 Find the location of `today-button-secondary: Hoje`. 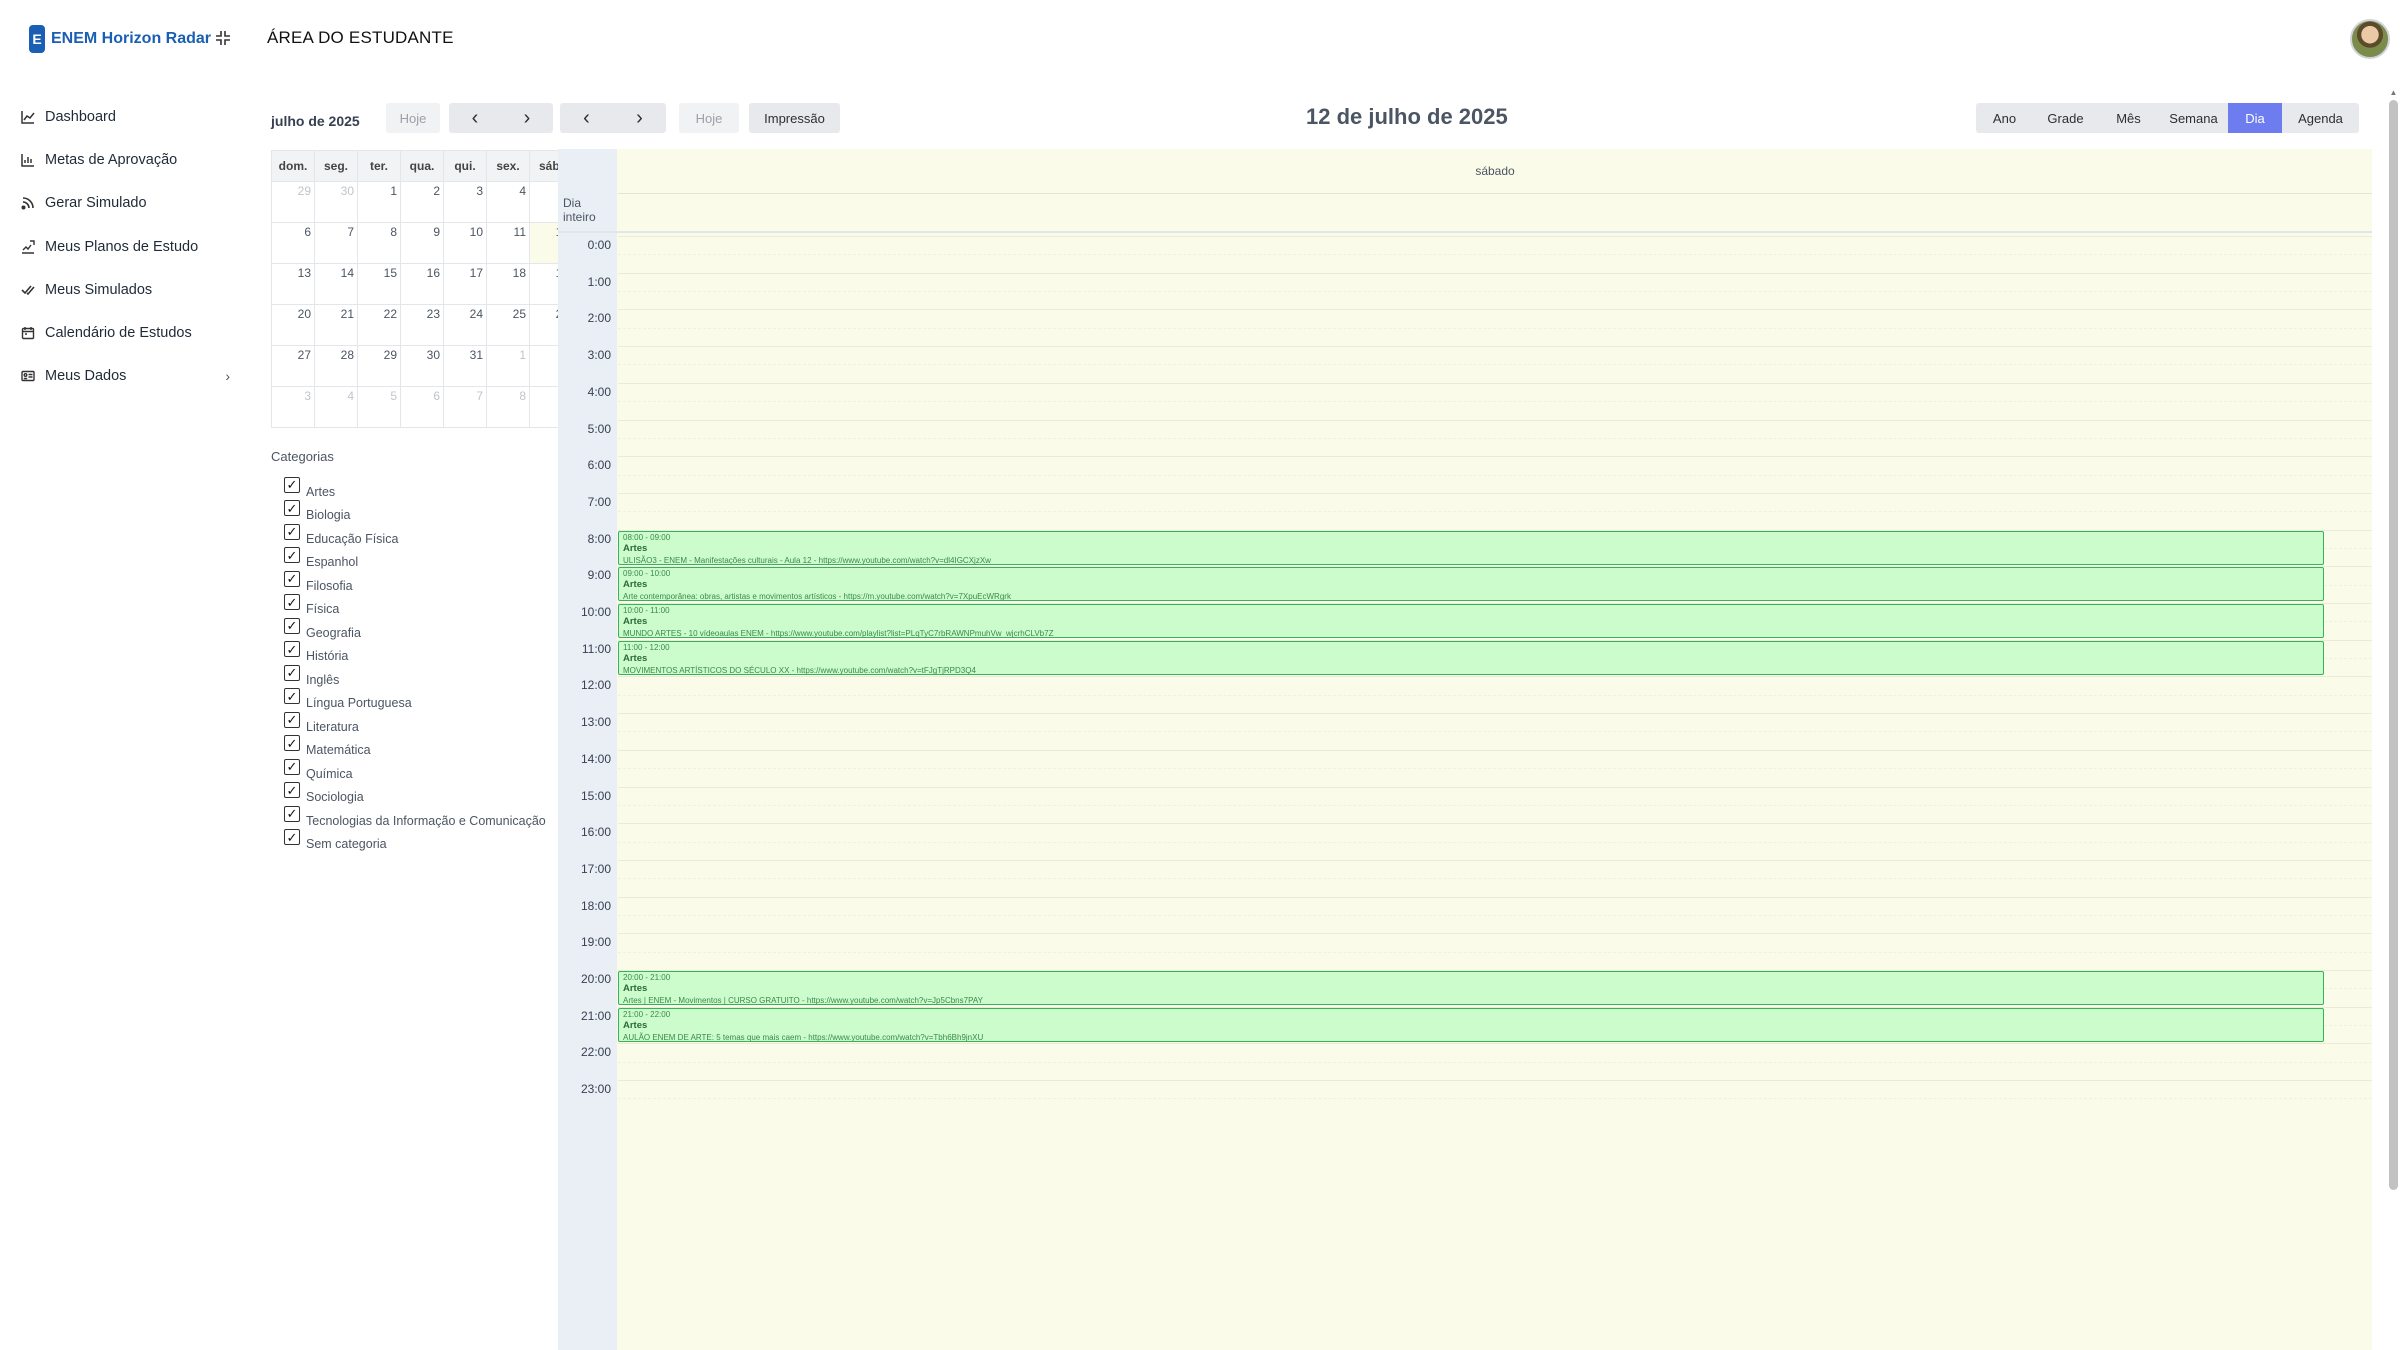

today-button-secondary: Hoje is located at coordinates (709, 118).